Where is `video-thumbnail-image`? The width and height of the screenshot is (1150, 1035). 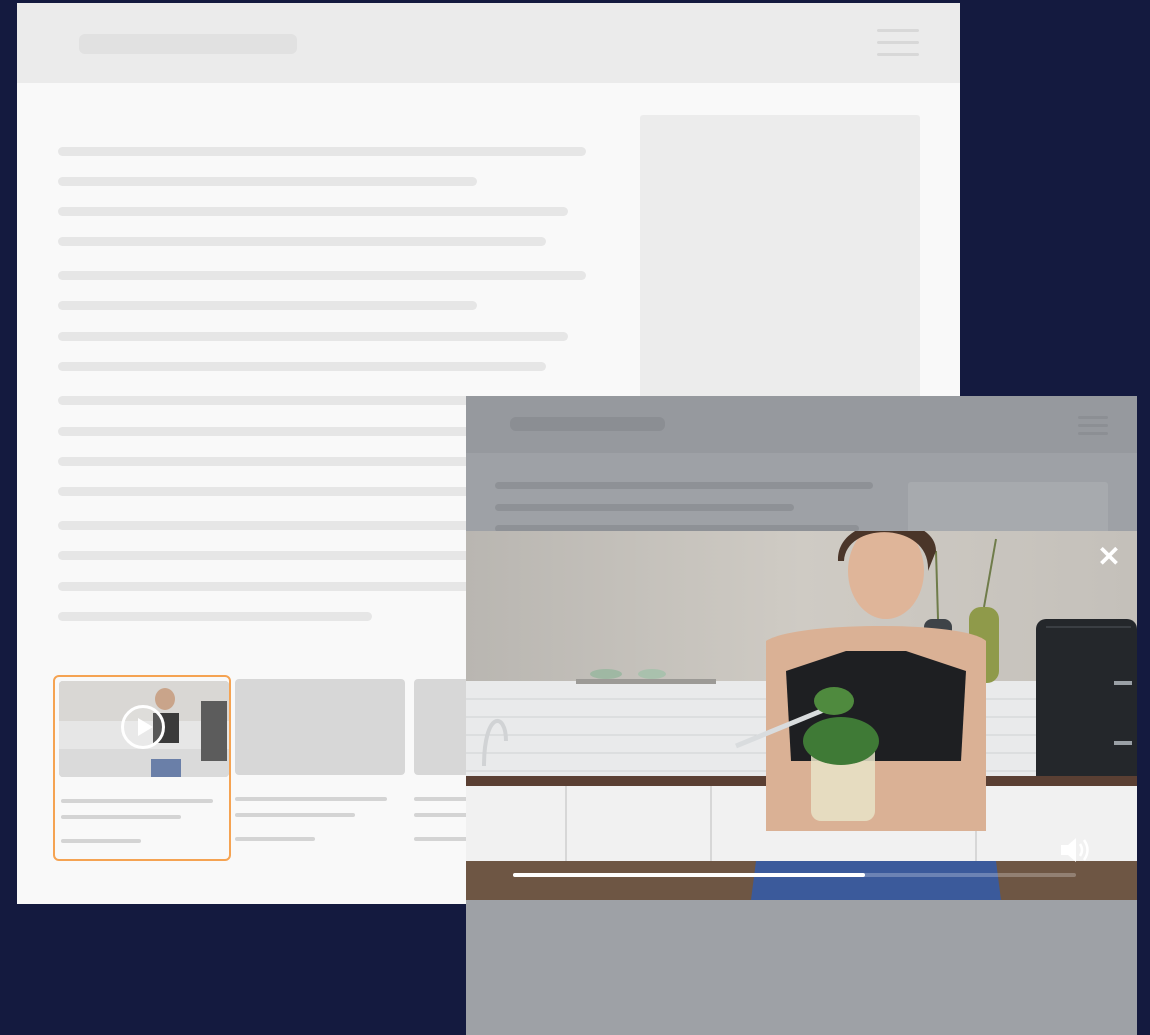
video-thumbnail-image is located at coordinates (144, 729).